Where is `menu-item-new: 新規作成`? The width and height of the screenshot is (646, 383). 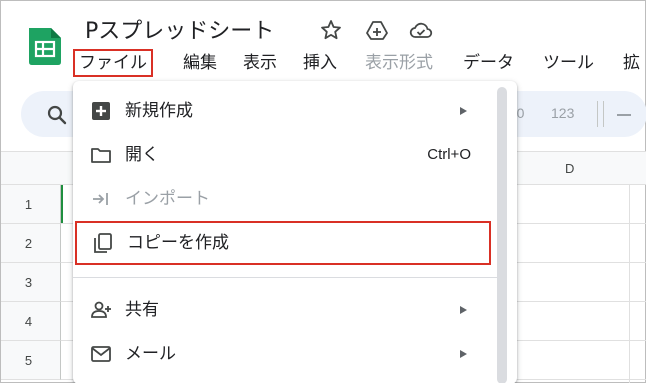
menu-item-new: 新規作成 is located at coordinates (285, 111).